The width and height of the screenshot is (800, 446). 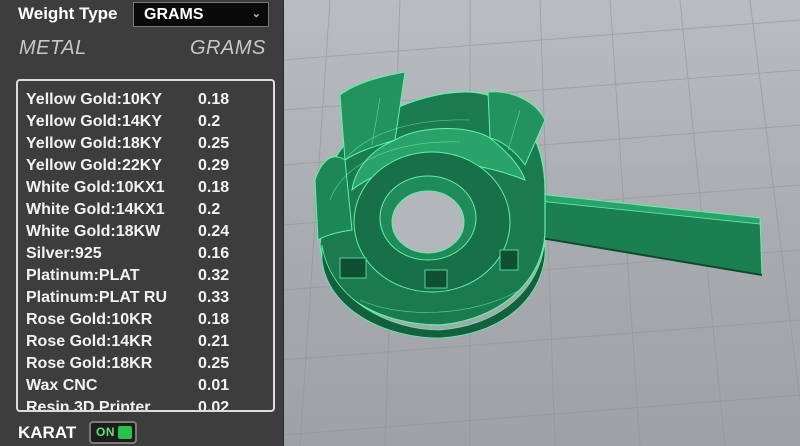 What do you see at coordinates (89, 319) in the screenshot?
I see `metal-name: Rose Gold:10KR` at bounding box center [89, 319].